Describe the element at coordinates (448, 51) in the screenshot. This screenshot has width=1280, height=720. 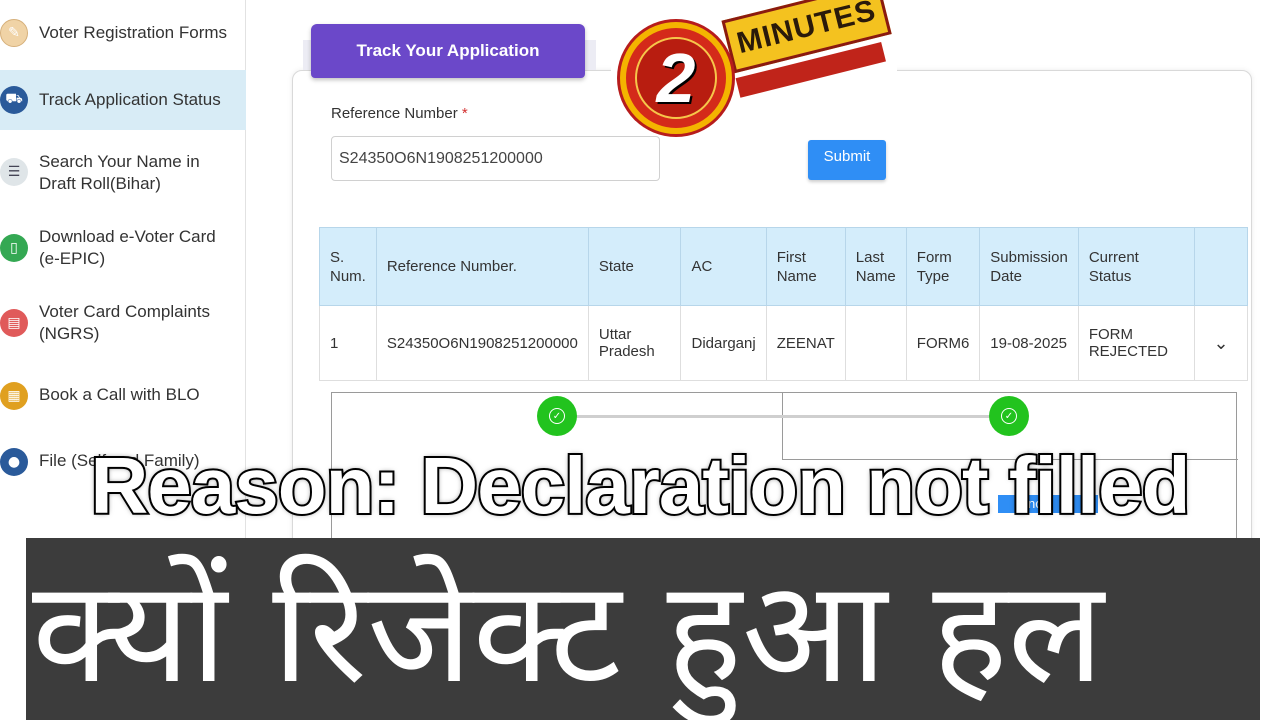
I see `tab-track-your-application: Track Your Application` at that location.